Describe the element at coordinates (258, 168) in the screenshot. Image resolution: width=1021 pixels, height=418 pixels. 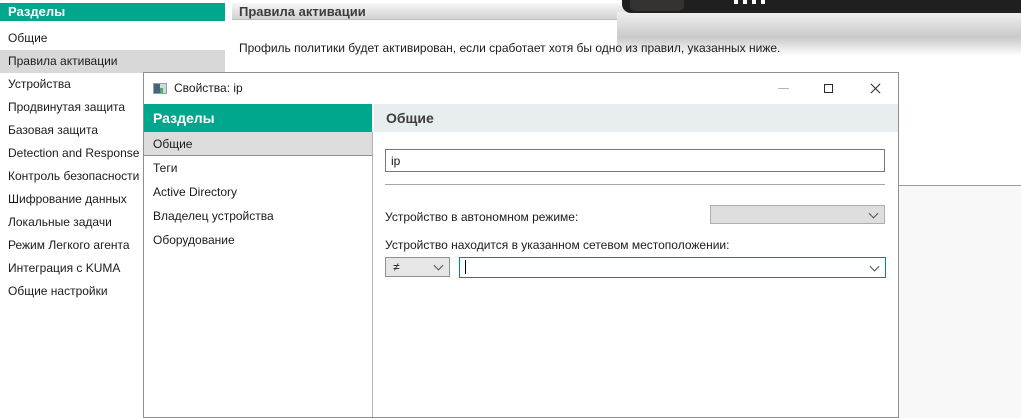
I see `dialog-tab-tegi: Теги` at that location.